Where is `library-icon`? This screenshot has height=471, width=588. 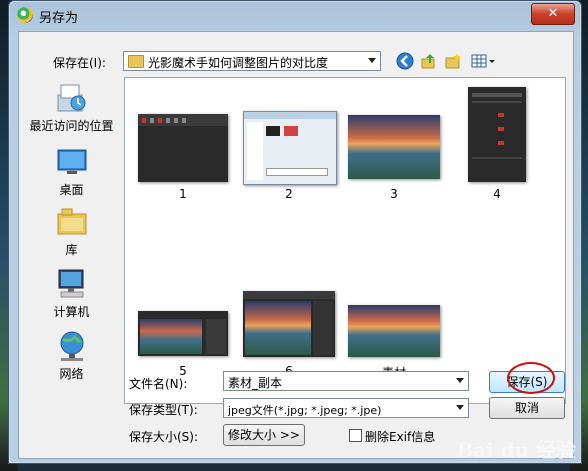 library-icon is located at coordinates (72, 222).